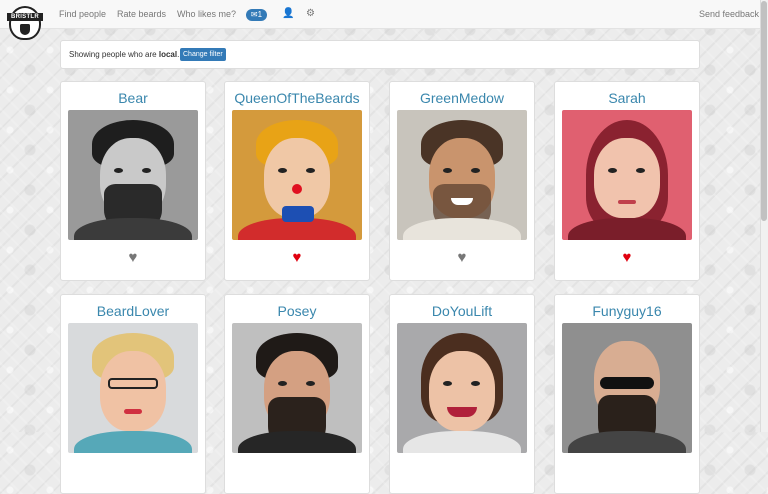 The image size is (768, 494). I want to click on filter-description: Showing people who are local., so click(124, 54).